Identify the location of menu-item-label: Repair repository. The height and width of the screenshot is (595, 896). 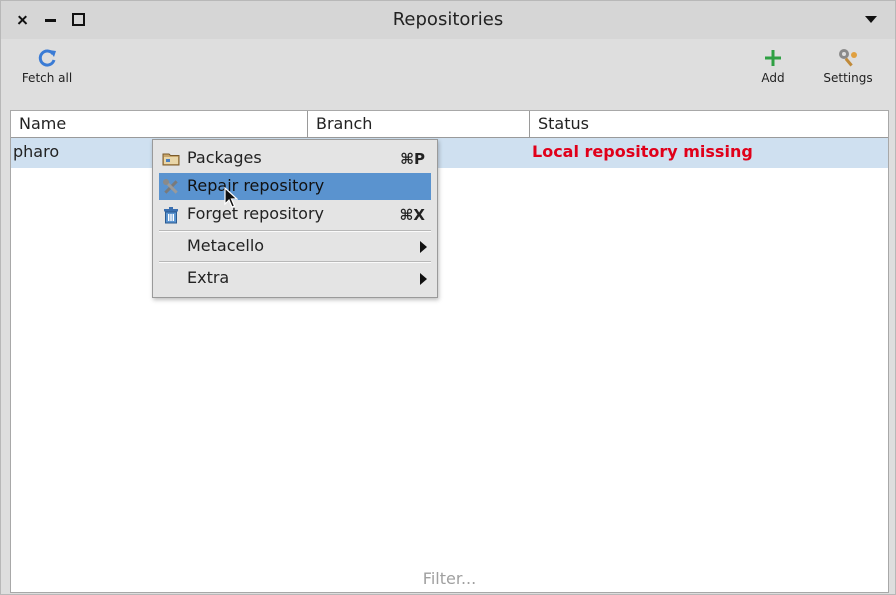
(256, 185).